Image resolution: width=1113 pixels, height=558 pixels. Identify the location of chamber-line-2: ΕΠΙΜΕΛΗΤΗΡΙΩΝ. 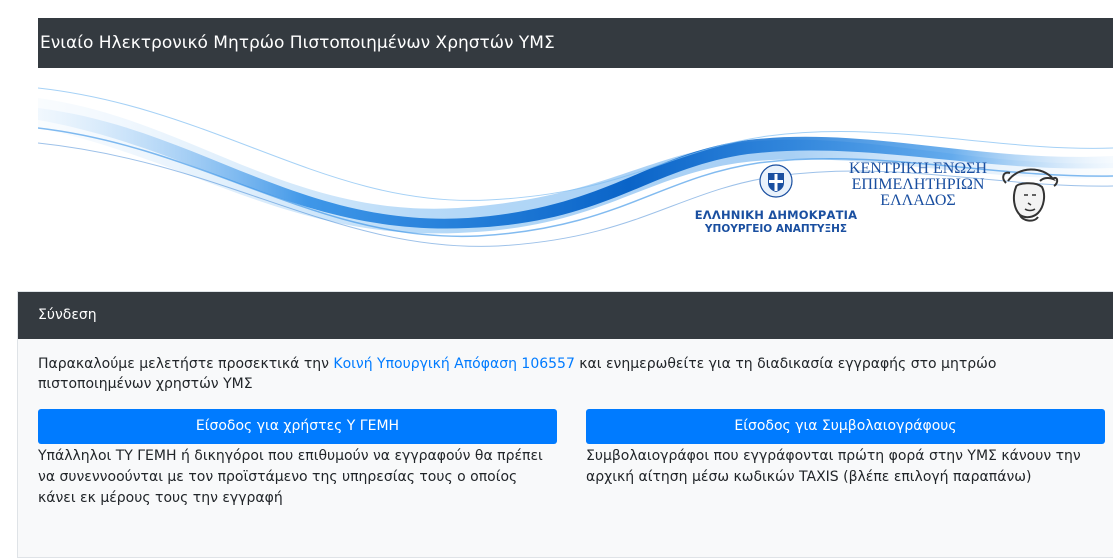
(918, 184).